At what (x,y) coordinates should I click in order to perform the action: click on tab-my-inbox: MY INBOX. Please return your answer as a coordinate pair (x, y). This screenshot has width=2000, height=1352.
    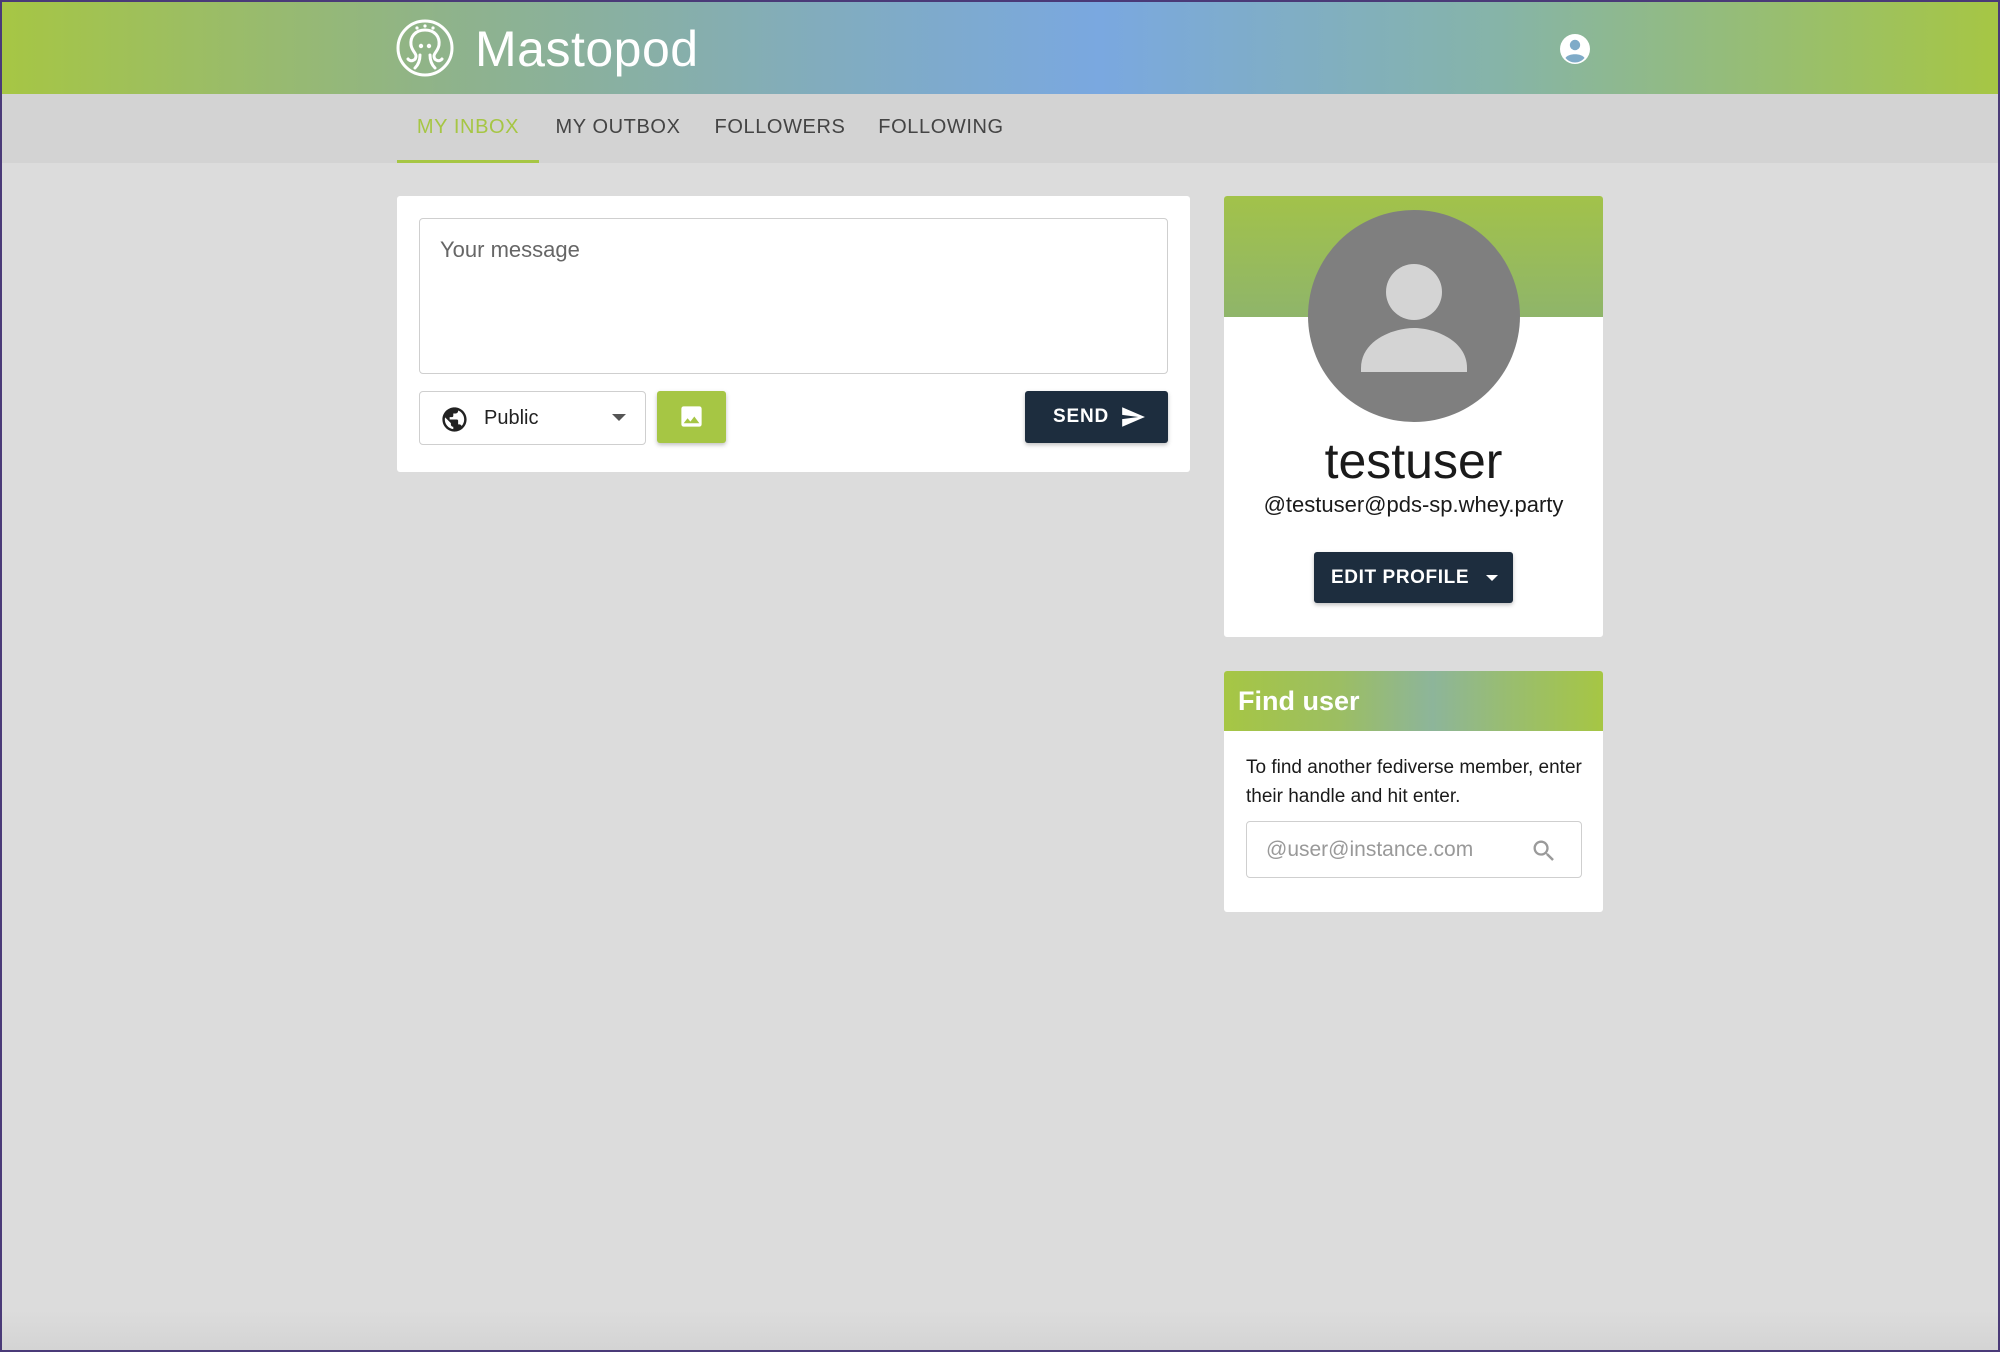
    Looking at the image, I should click on (468, 128).